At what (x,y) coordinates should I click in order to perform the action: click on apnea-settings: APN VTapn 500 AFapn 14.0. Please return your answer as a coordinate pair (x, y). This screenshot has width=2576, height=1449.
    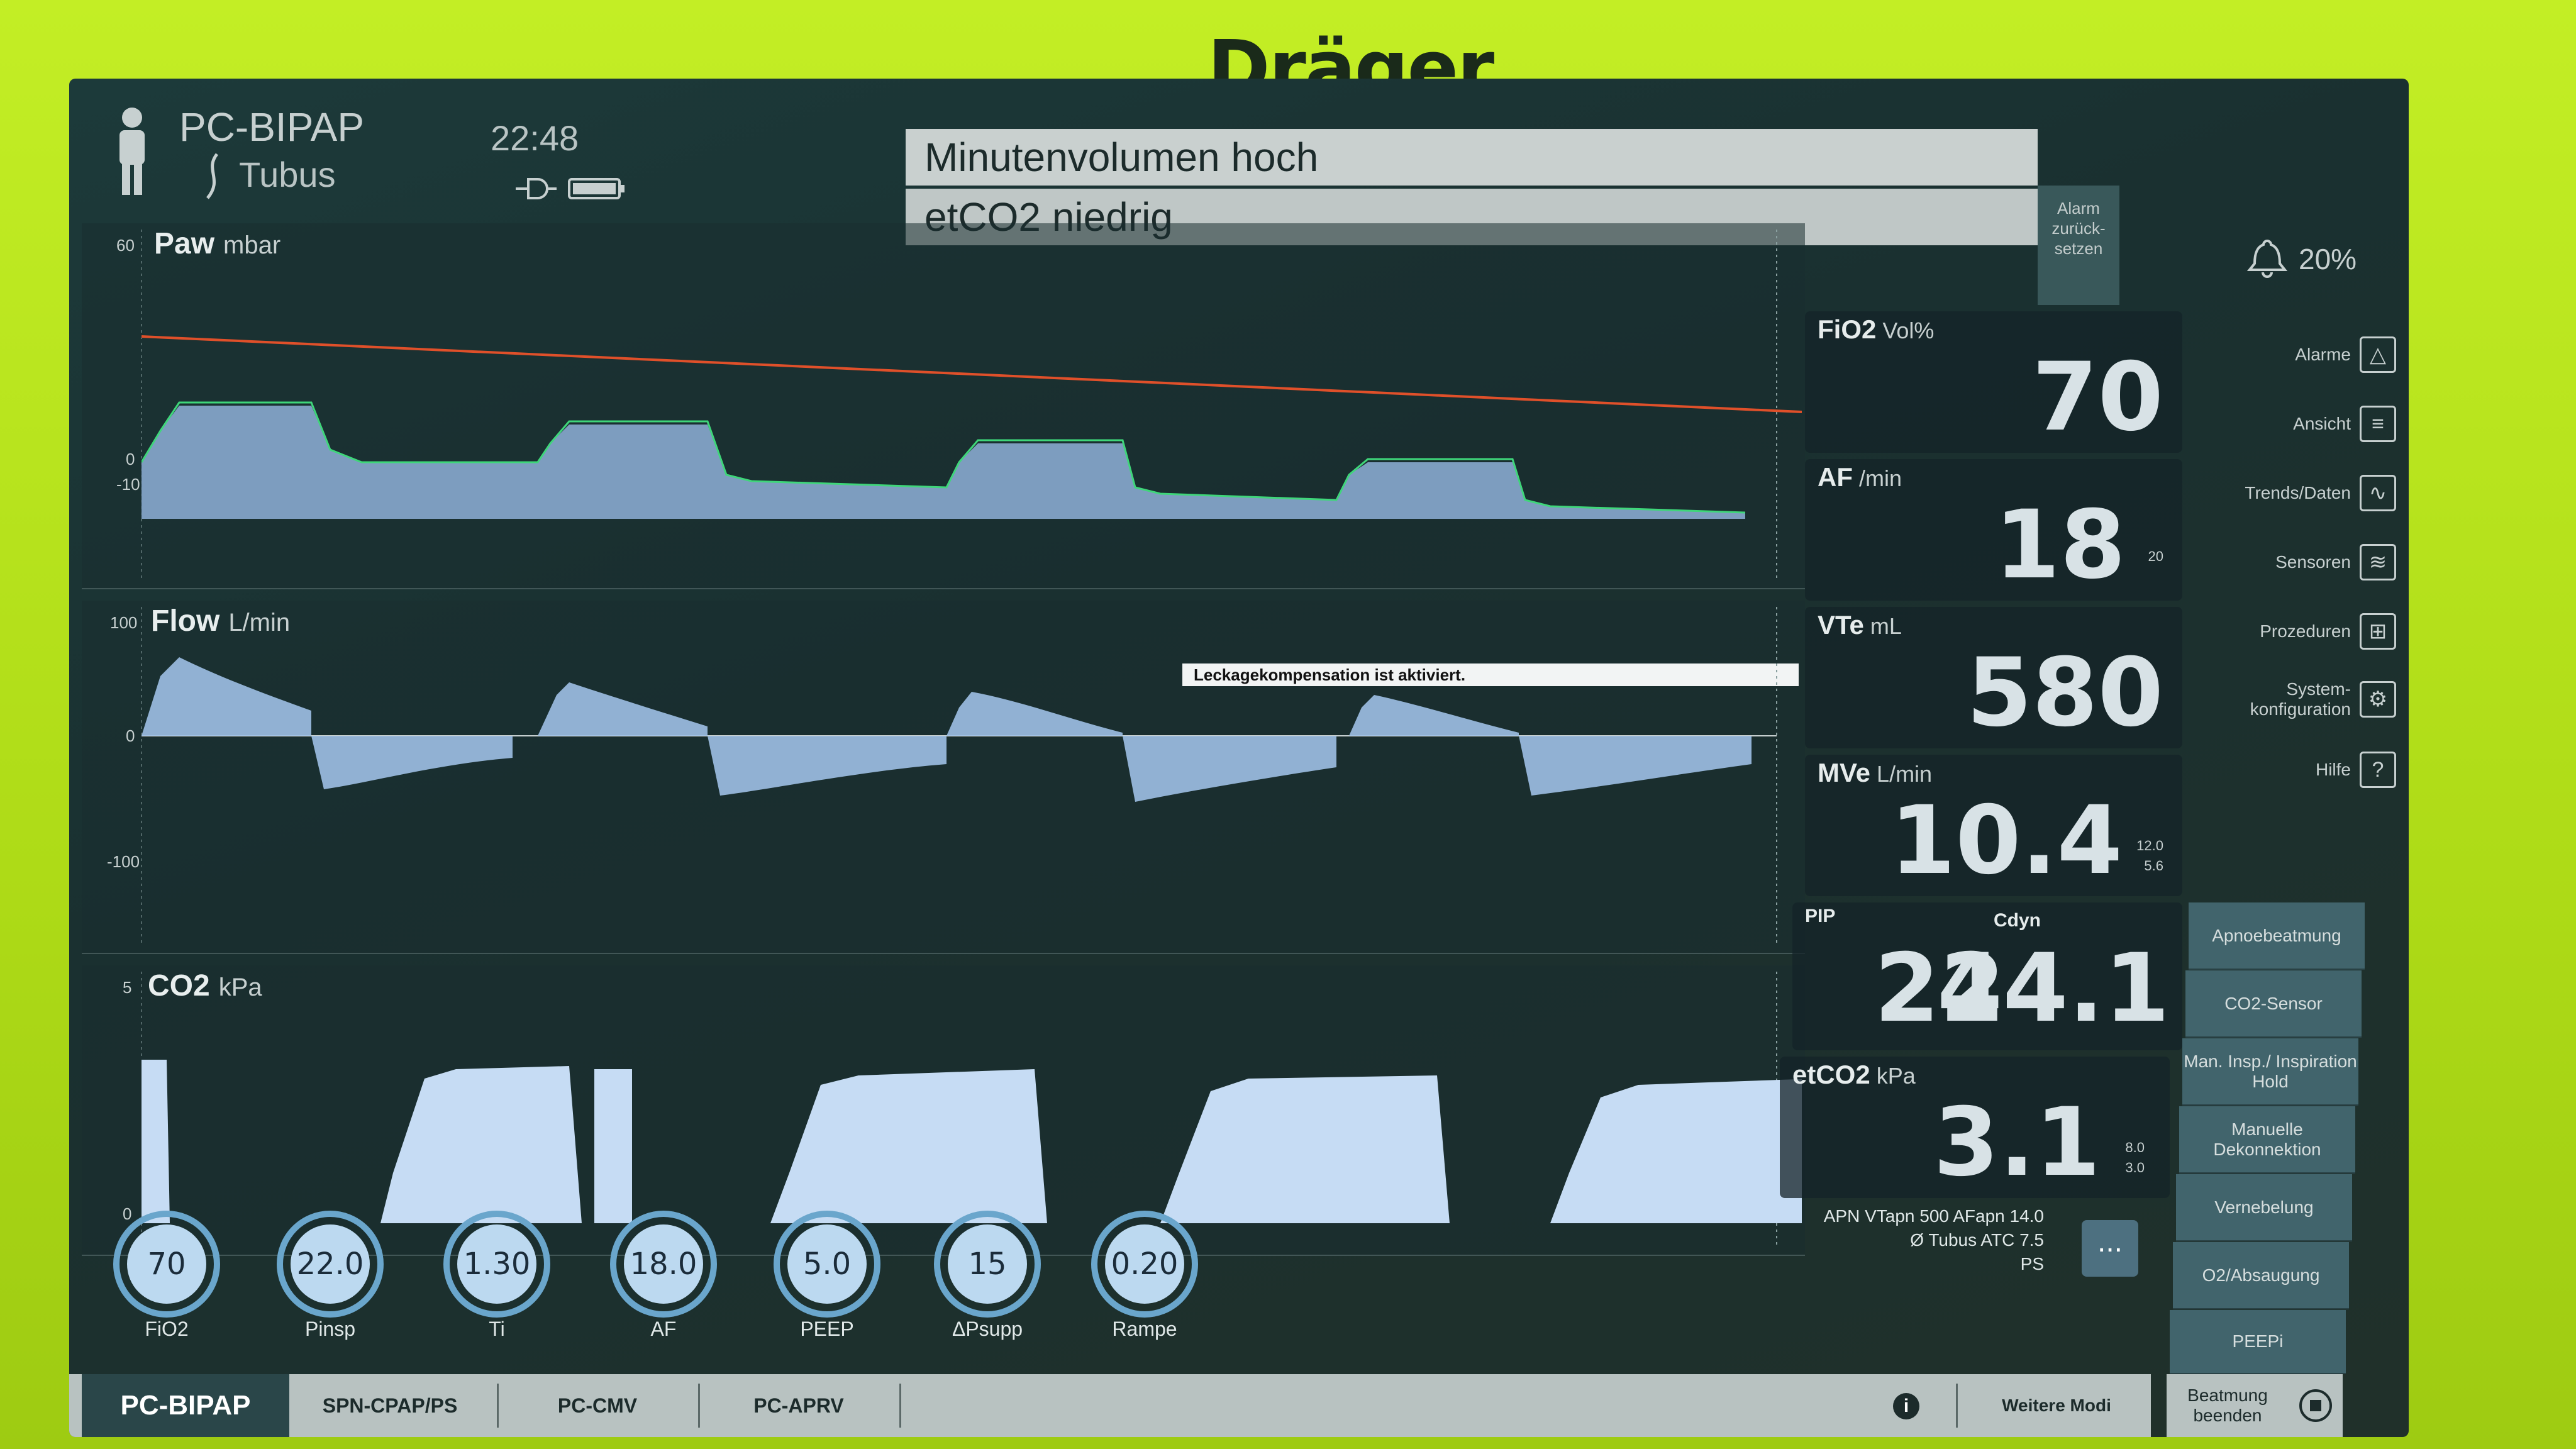
    Looking at the image, I should click on (1933, 1216).